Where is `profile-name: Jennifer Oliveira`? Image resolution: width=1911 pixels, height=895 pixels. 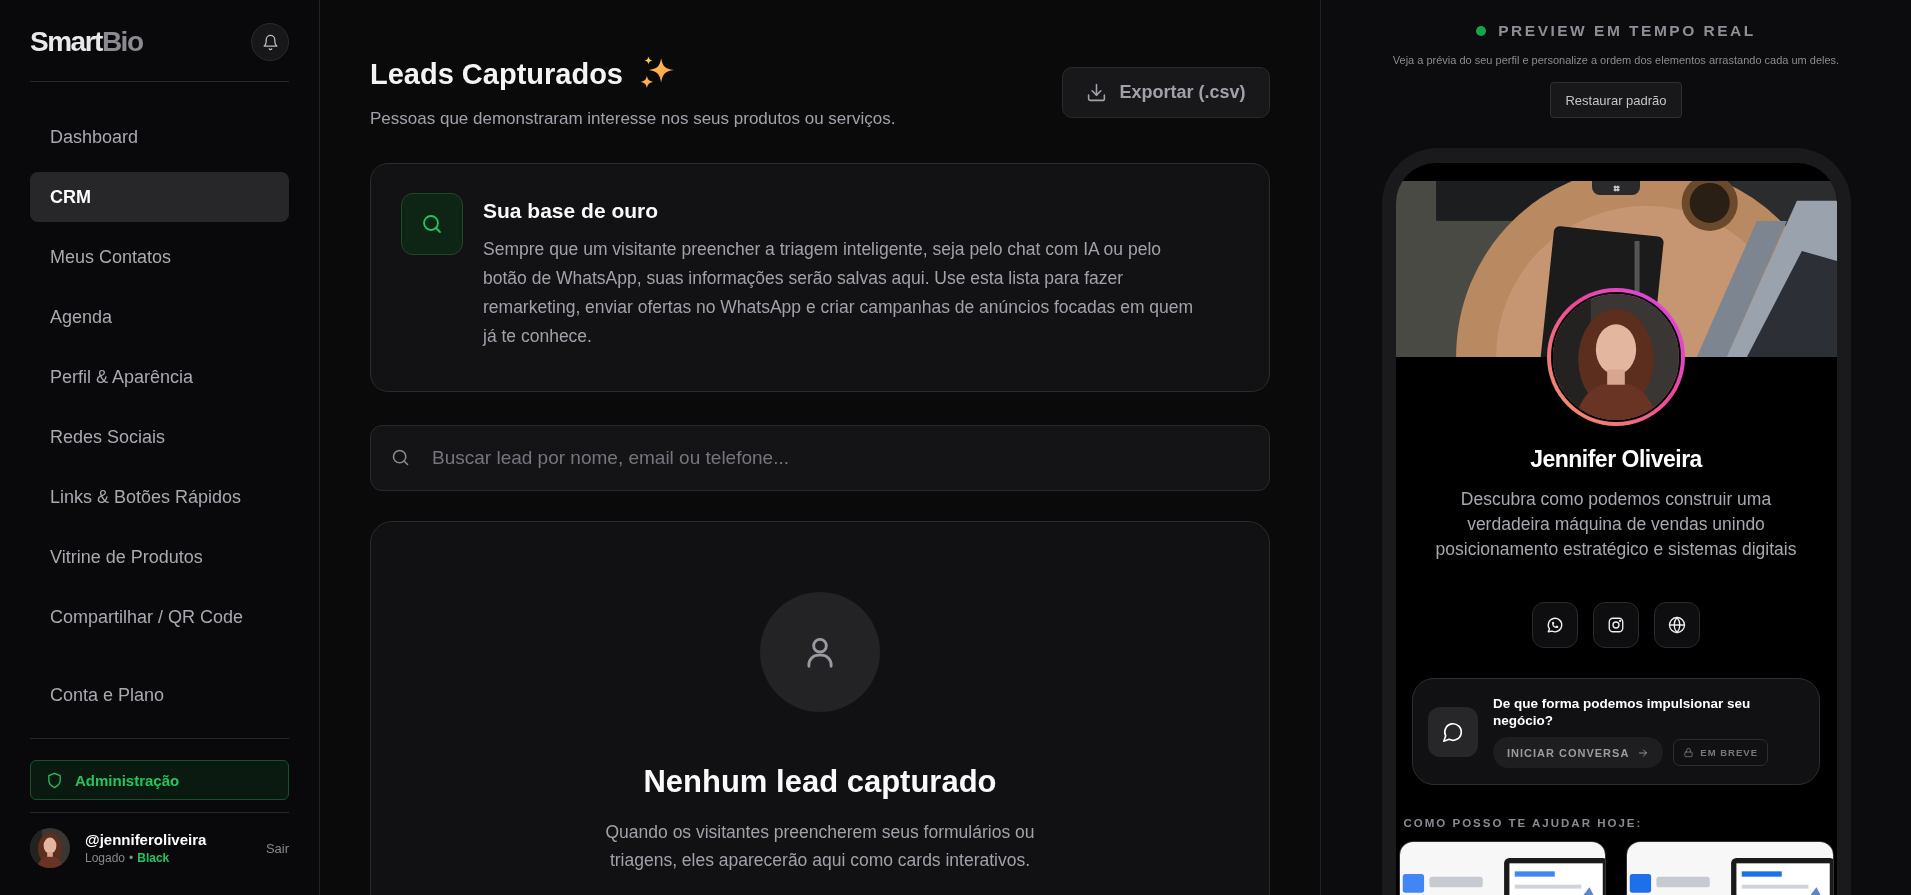 profile-name: Jennifer Oliveira is located at coordinates (1616, 459).